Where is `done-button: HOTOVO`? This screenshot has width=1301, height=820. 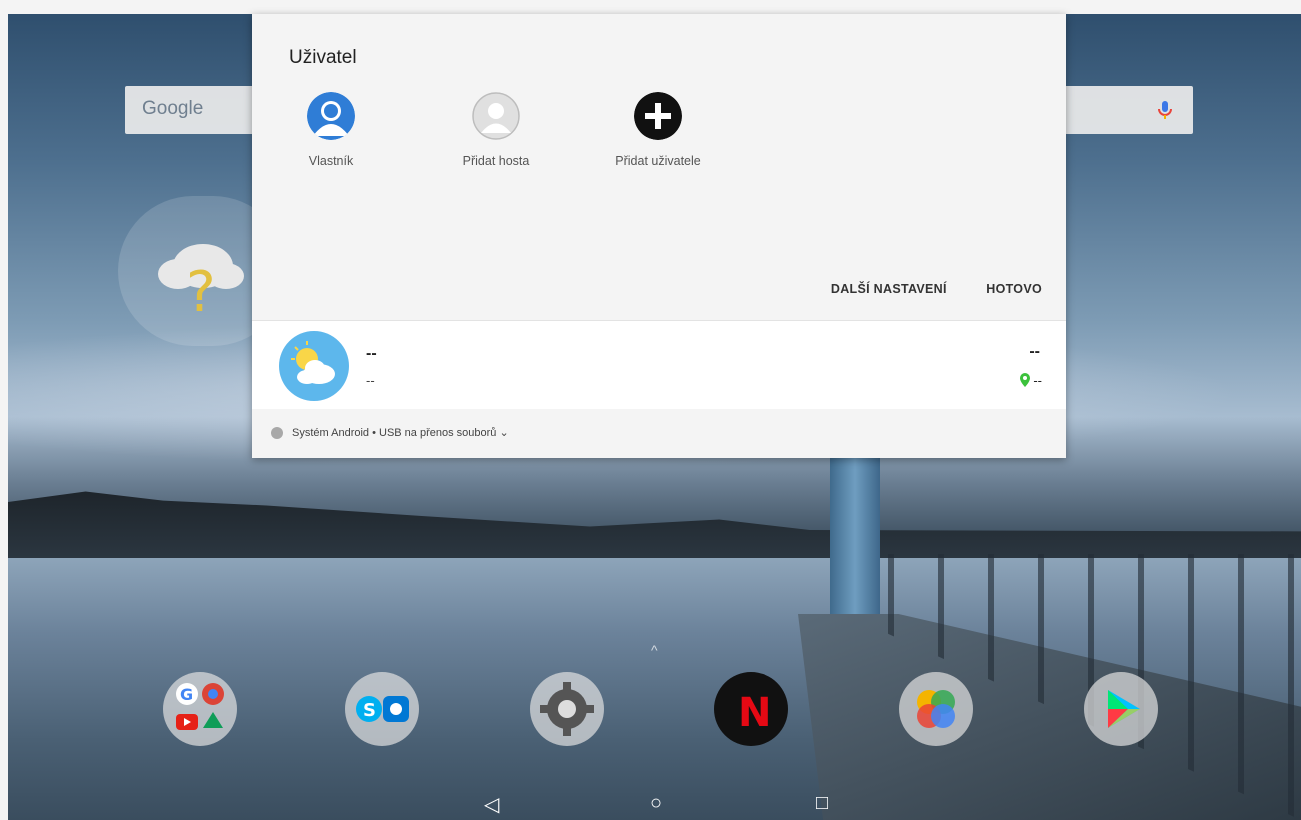 done-button: HOTOVO is located at coordinates (1014, 289).